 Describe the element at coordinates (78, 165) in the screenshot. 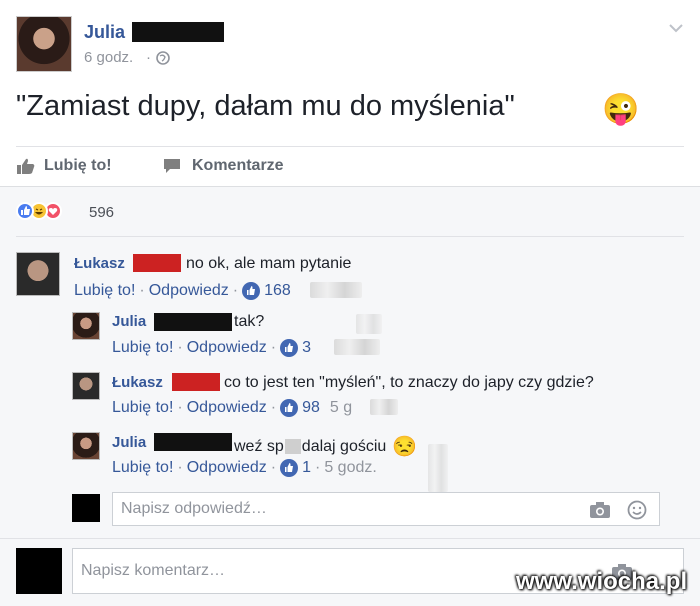

I see `like-action-label: Lubię to!` at that location.